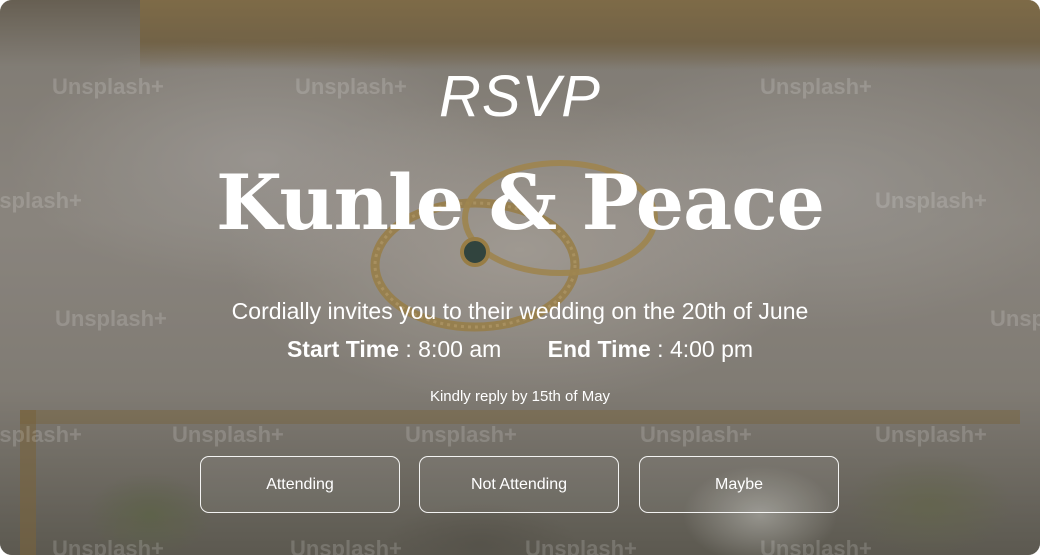 This screenshot has width=1040, height=555. What do you see at coordinates (739, 484) in the screenshot?
I see `maybe-button: Maybe` at bounding box center [739, 484].